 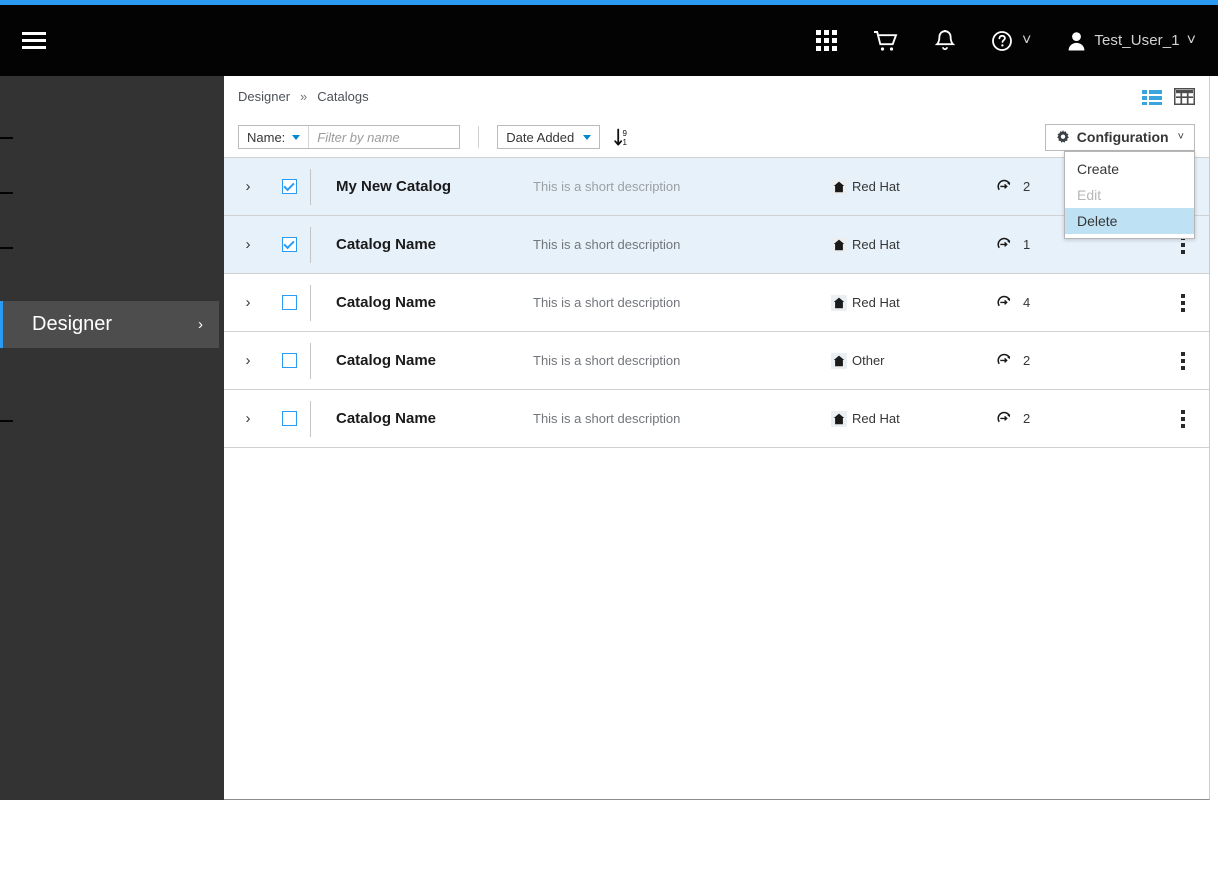 I want to click on sort-field-selector: Date Added, so click(x=549, y=137).